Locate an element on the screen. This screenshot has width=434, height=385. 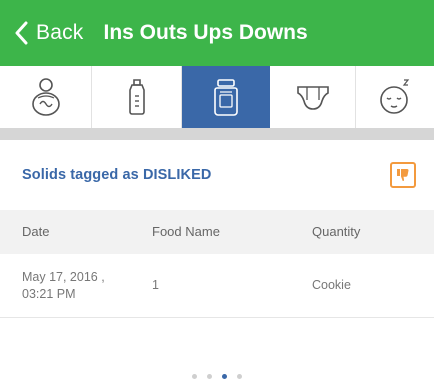
tab-sleep is located at coordinates (395, 97).